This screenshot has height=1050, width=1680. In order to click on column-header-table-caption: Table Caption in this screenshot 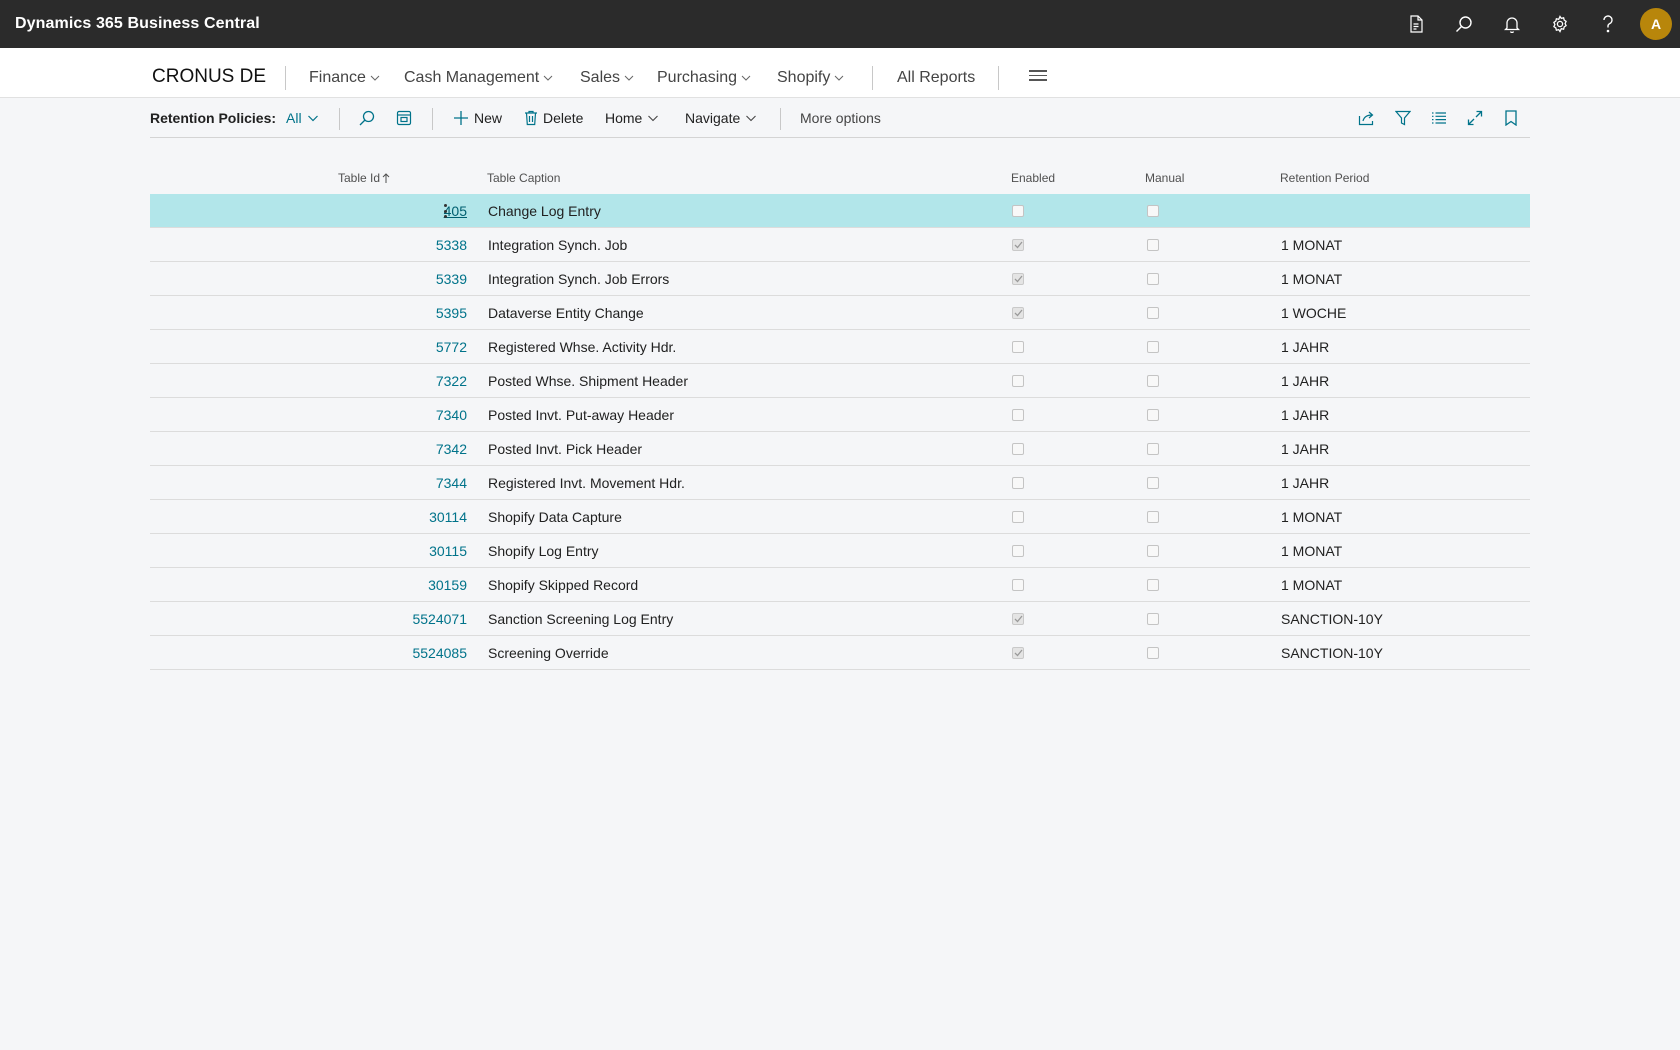, I will do `click(523, 178)`.